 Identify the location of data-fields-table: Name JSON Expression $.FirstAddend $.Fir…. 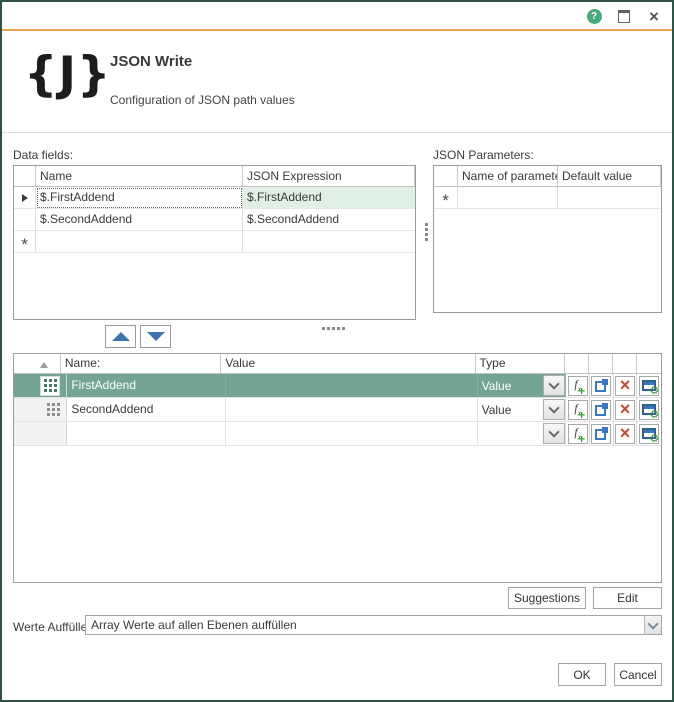
(214, 242).